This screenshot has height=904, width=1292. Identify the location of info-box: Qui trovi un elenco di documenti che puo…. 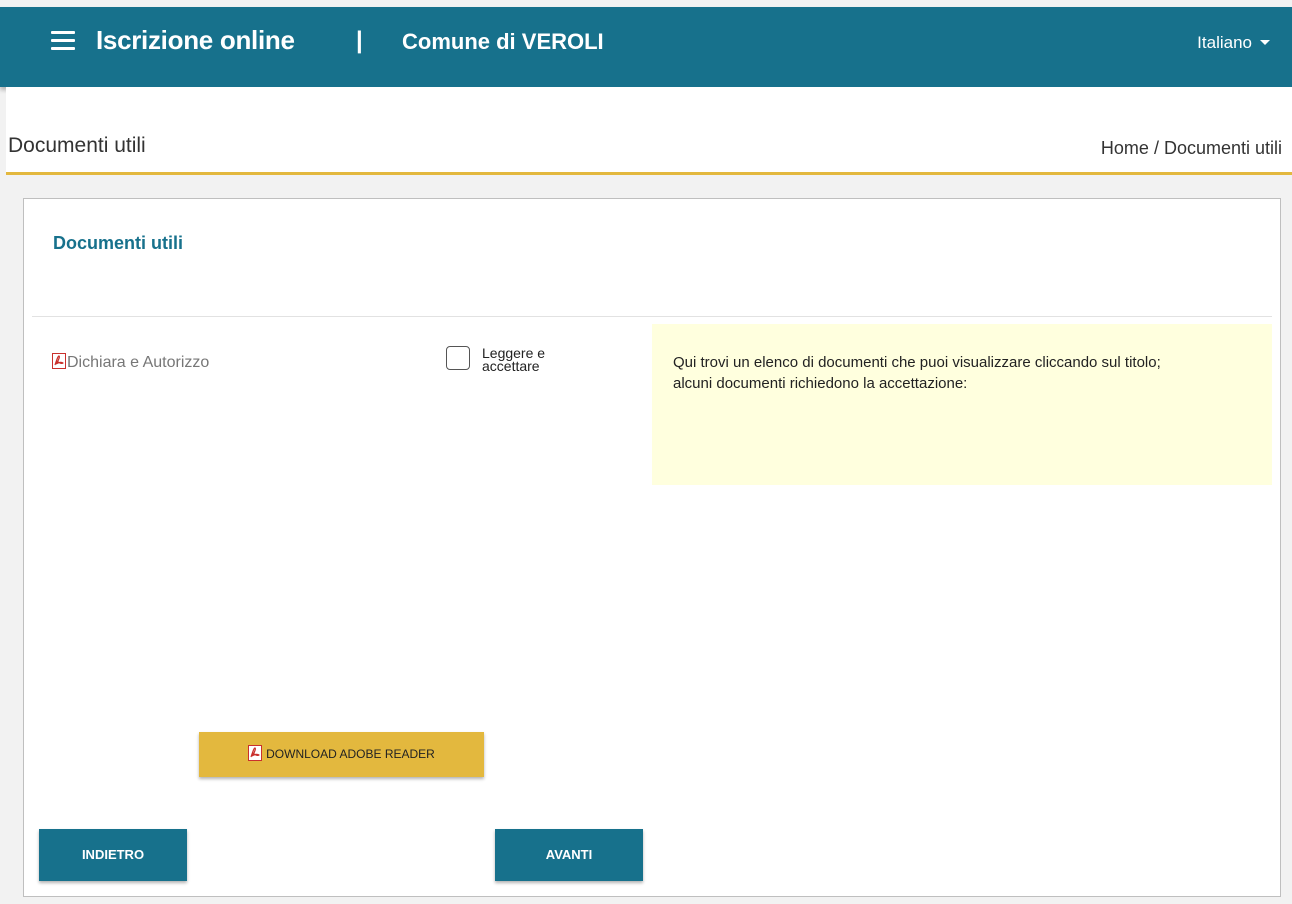
(962, 404).